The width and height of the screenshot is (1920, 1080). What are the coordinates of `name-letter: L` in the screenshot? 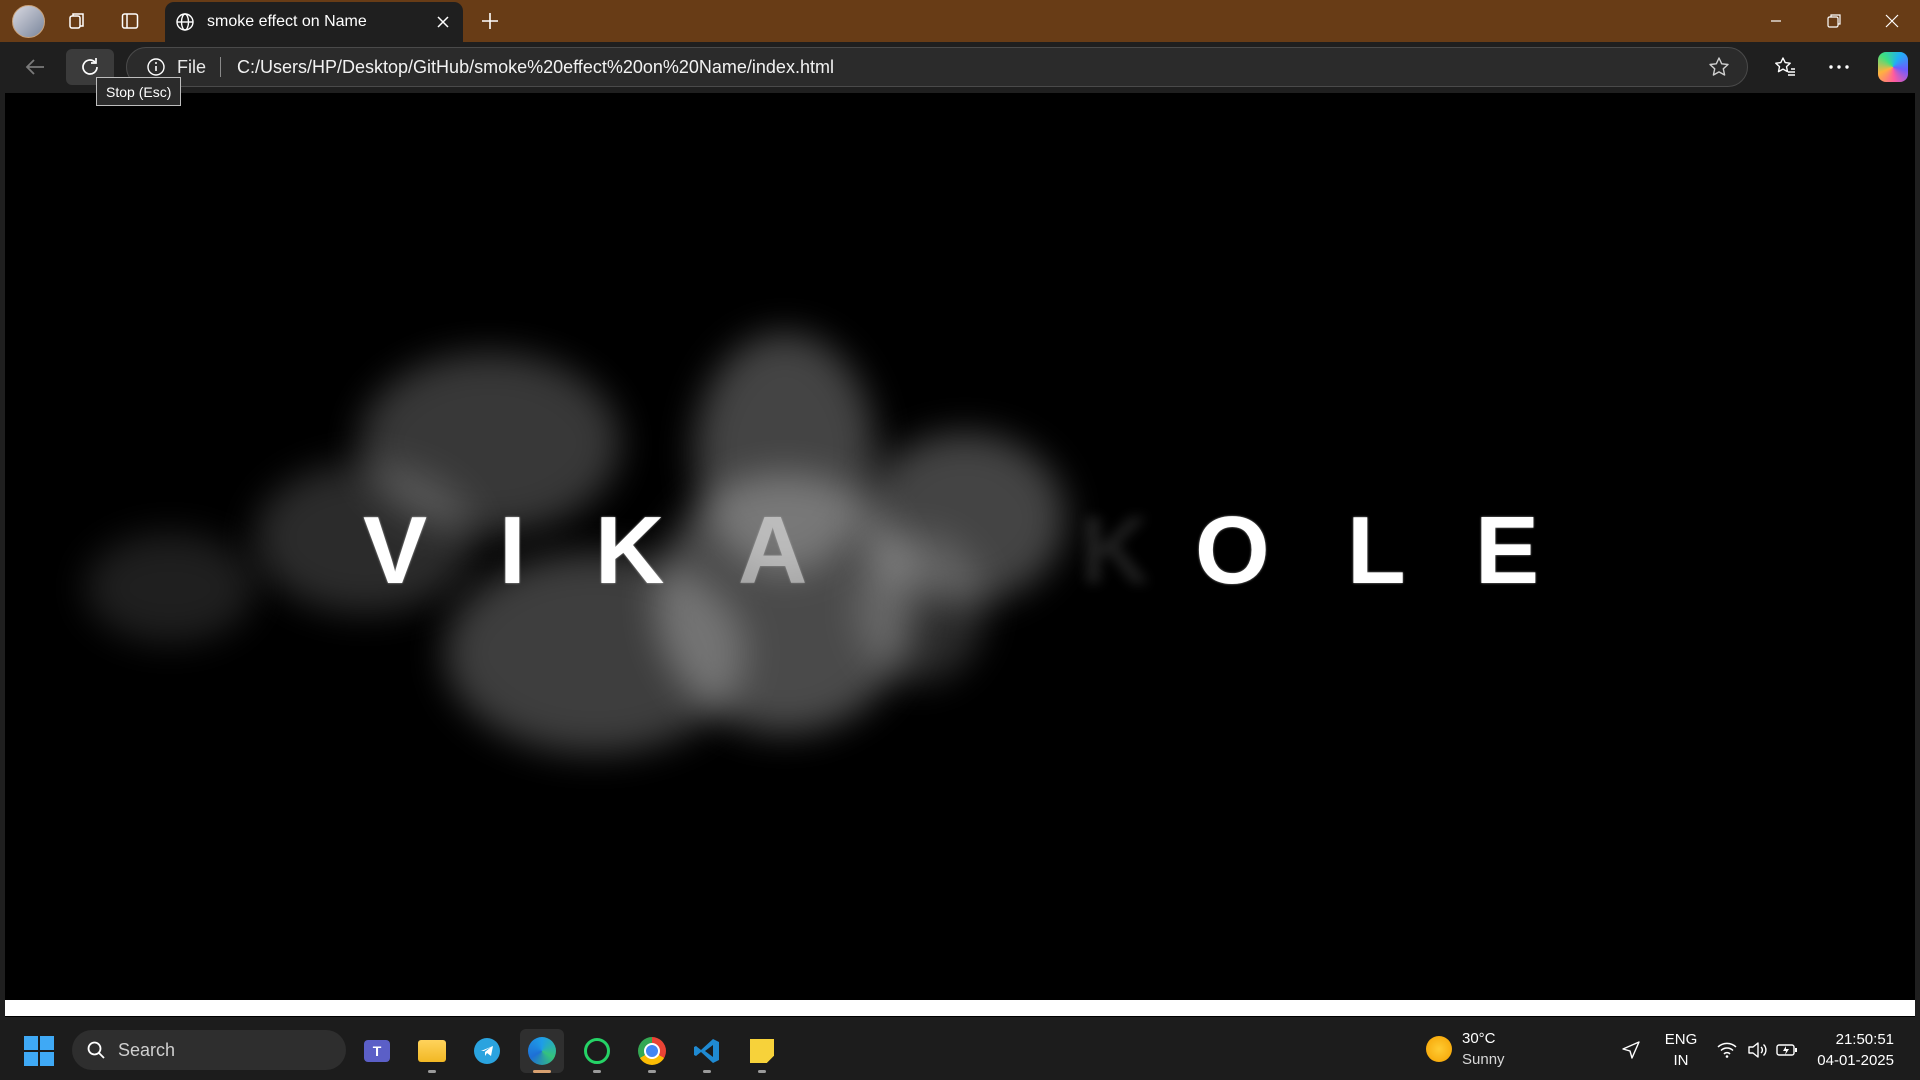 It's located at (1376, 550).